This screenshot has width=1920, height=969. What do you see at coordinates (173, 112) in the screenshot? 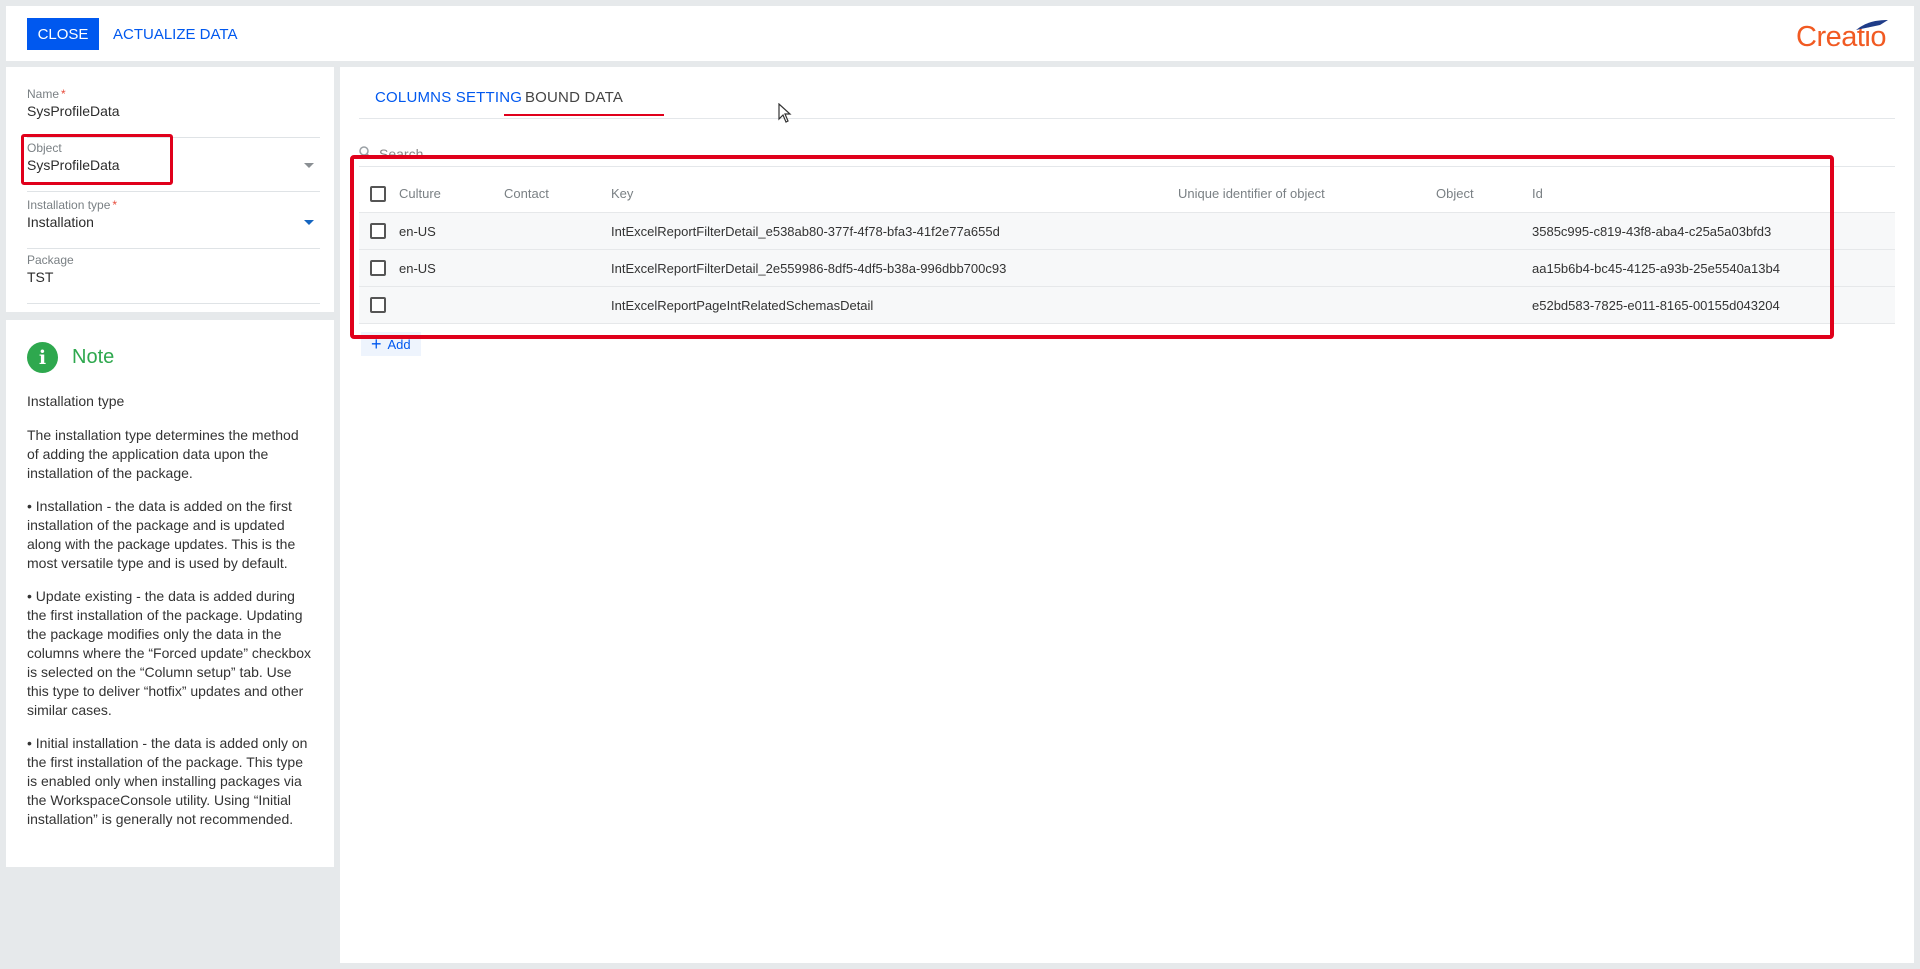
I see `name-field: Name * SysProfileData` at bounding box center [173, 112].